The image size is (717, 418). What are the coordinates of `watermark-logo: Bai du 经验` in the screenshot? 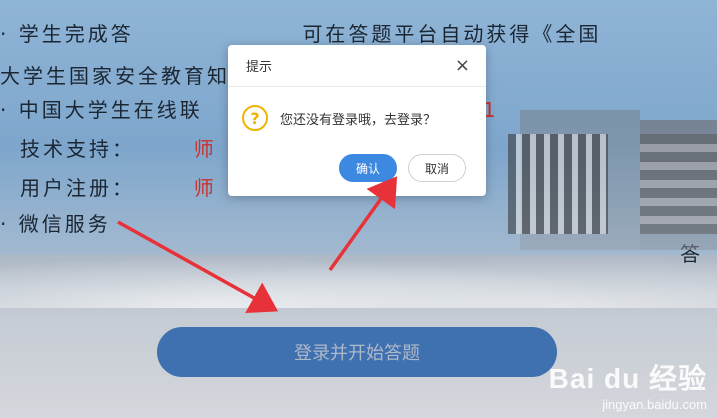 It's located at (627, 378).